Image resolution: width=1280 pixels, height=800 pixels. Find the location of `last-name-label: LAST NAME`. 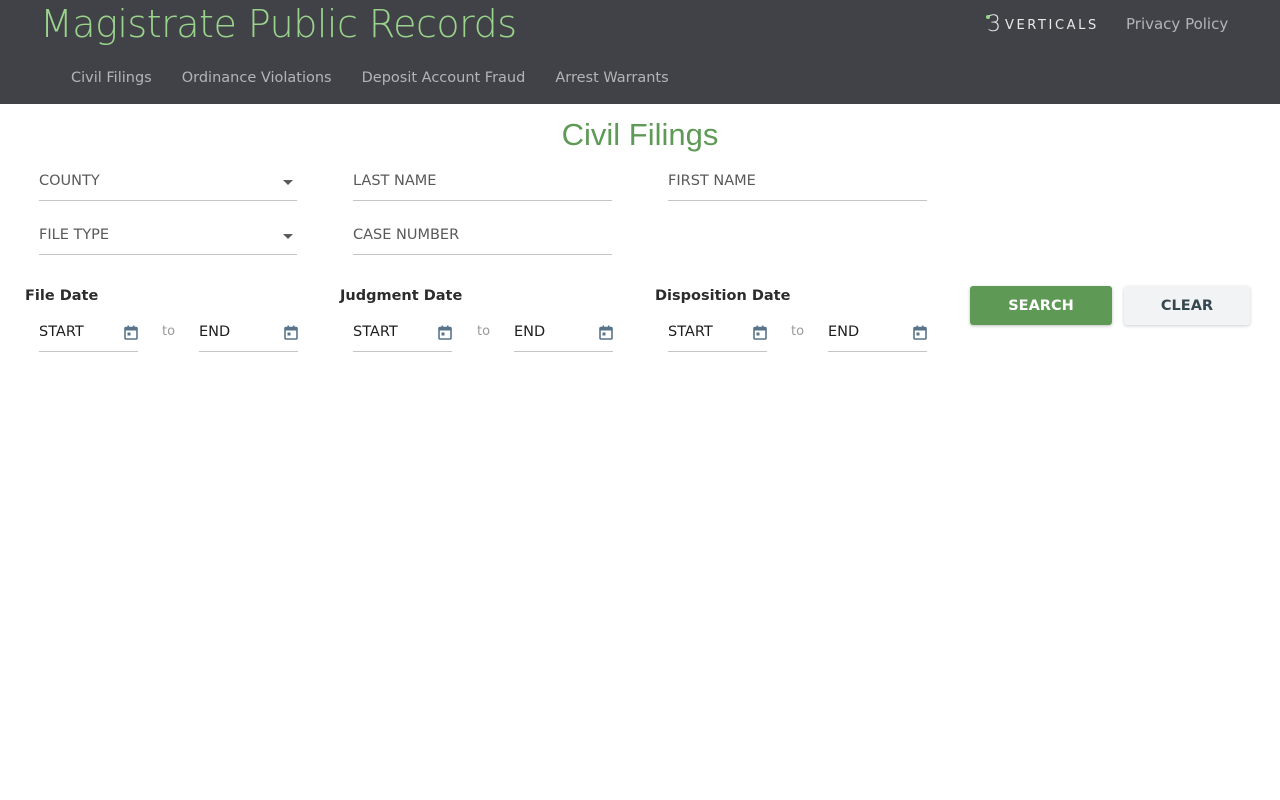

last-name-label: LAST NAME is located at coordinates (395, 181).